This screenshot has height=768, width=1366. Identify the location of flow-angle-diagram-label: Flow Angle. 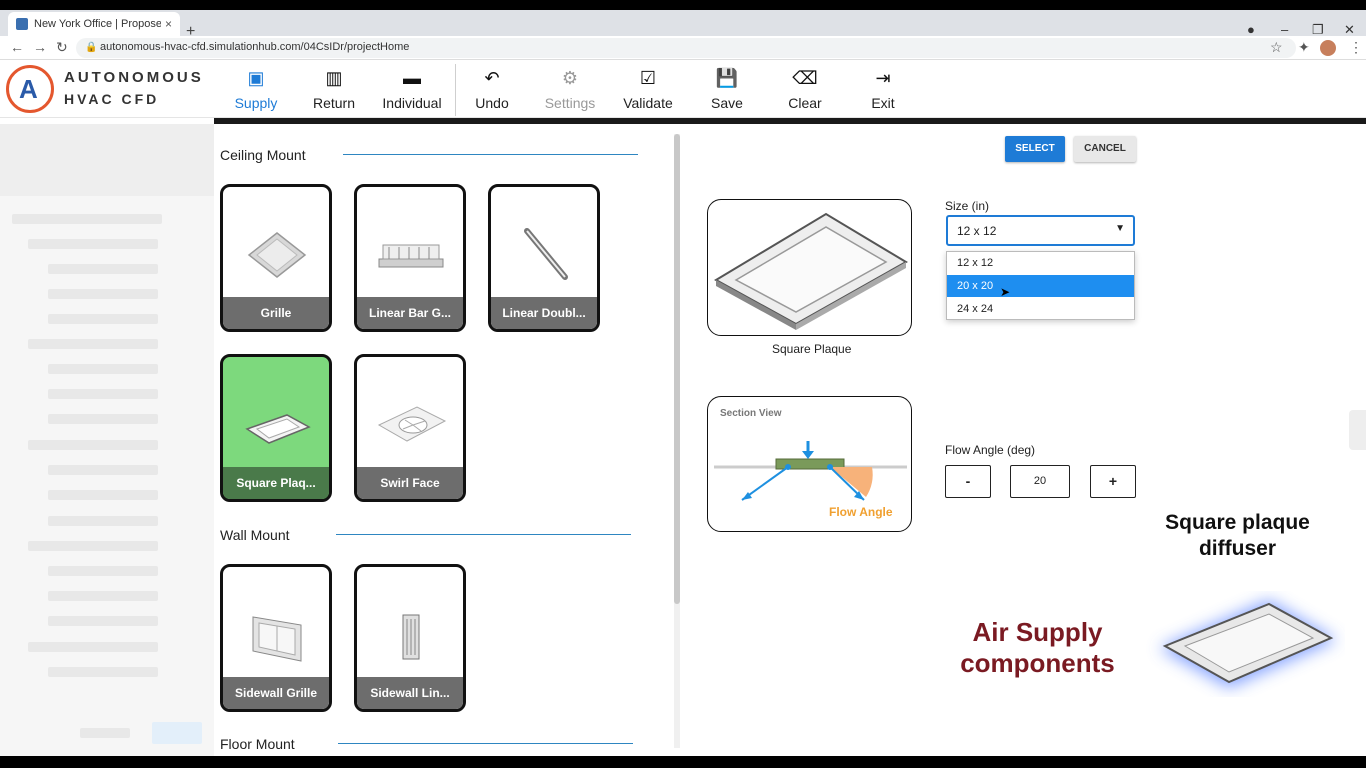
(861, 512).